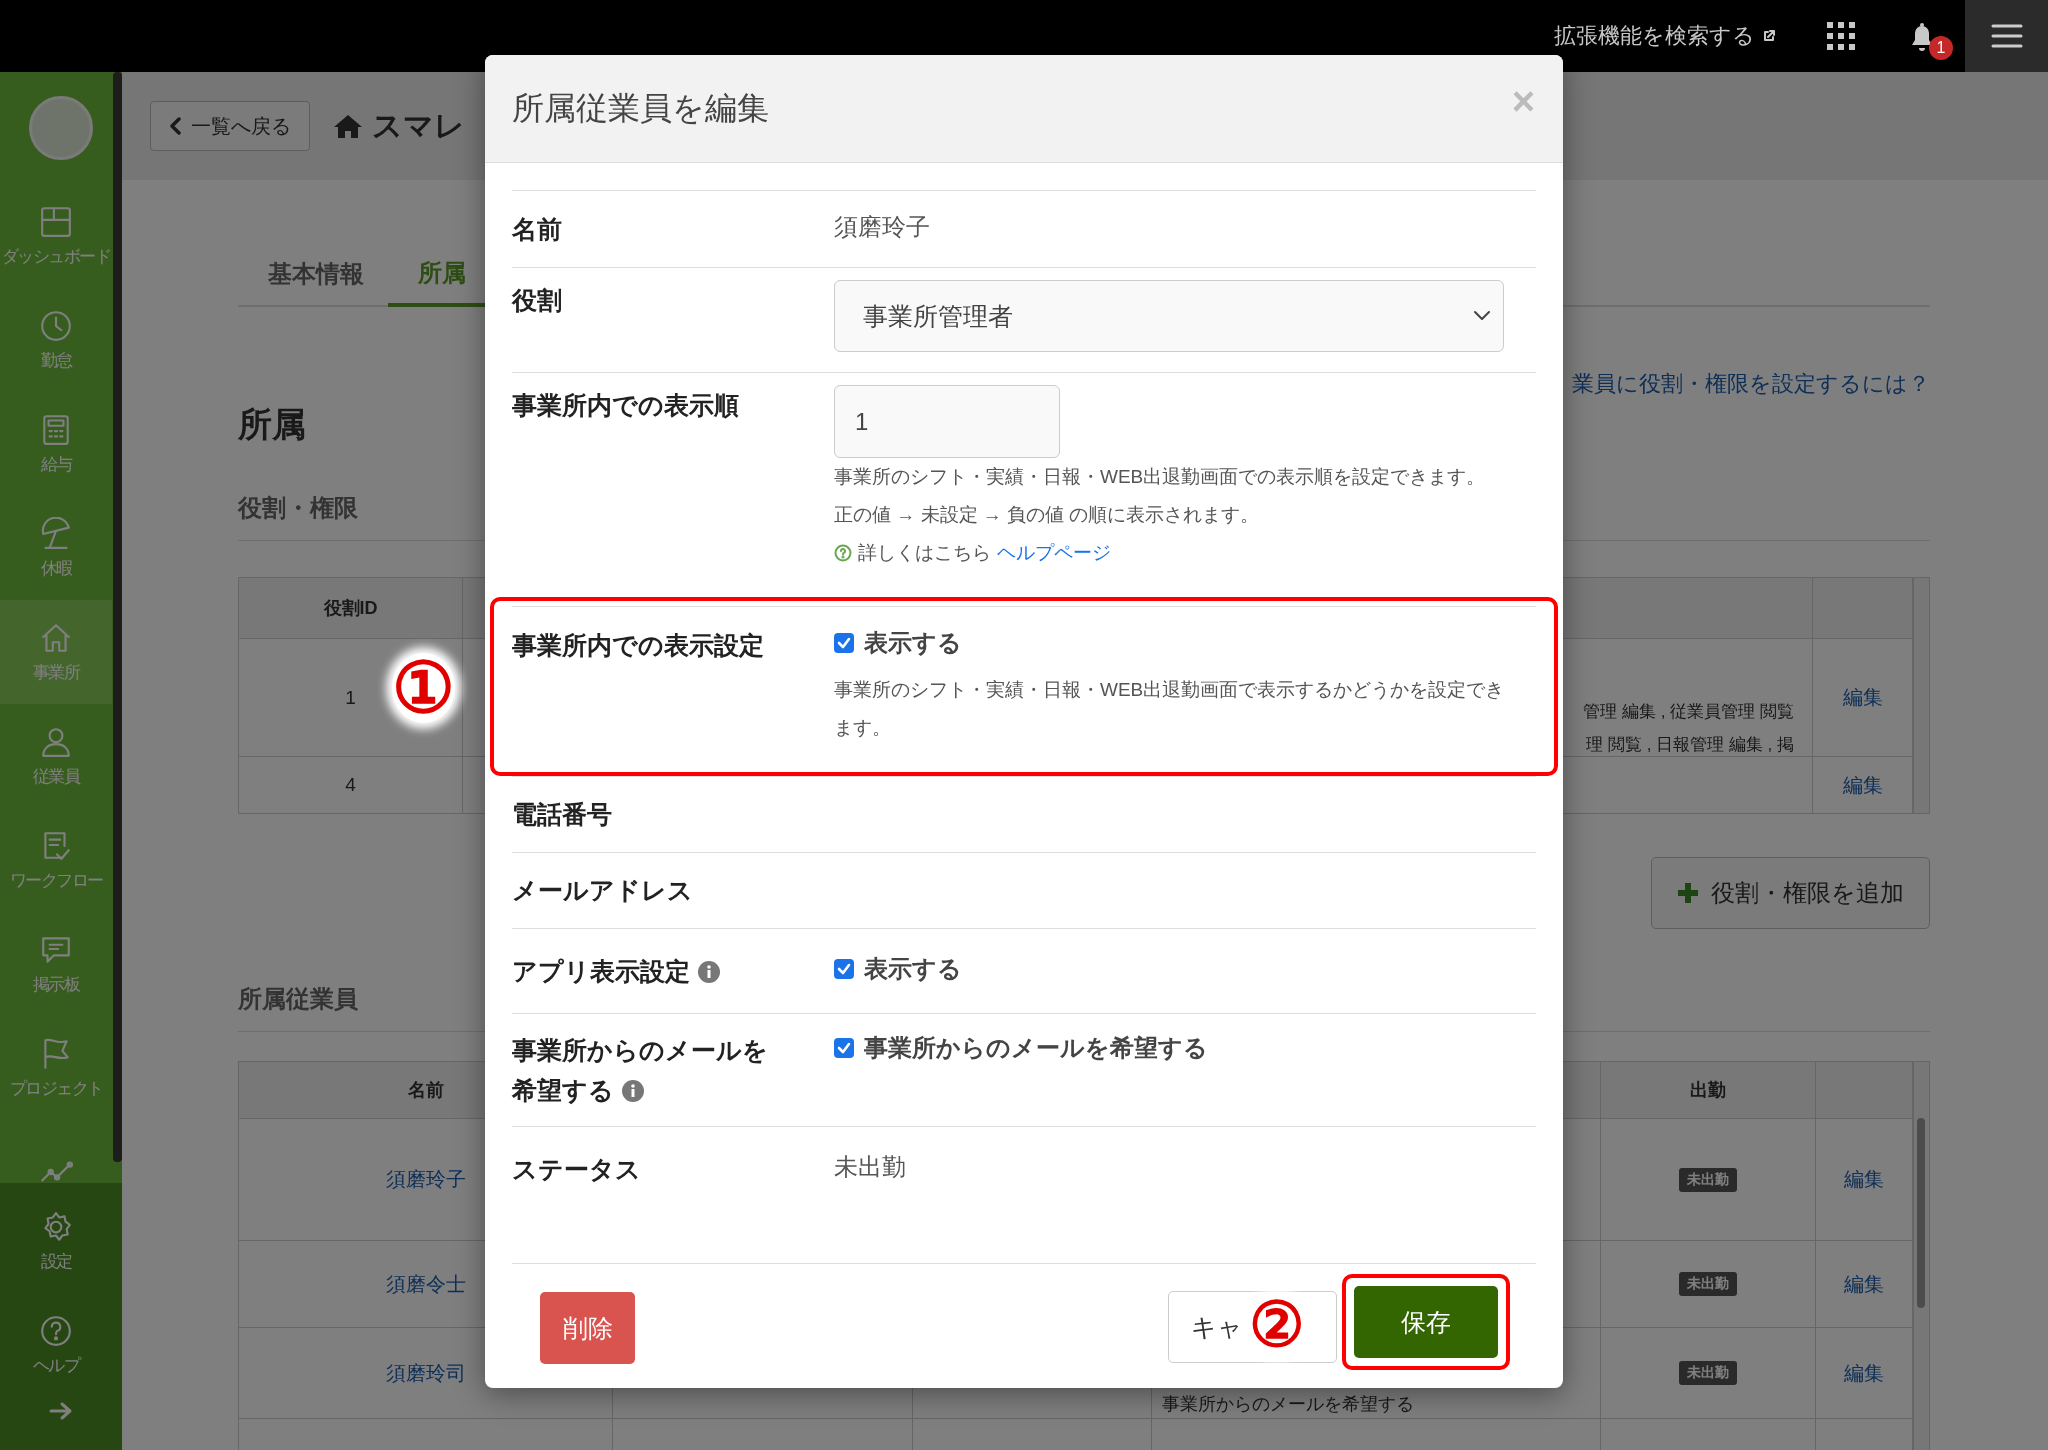  What do you see at coordinates (56, 533) in the screenshot?
I see `umbrella-icon` at bounding box center [56, 533].